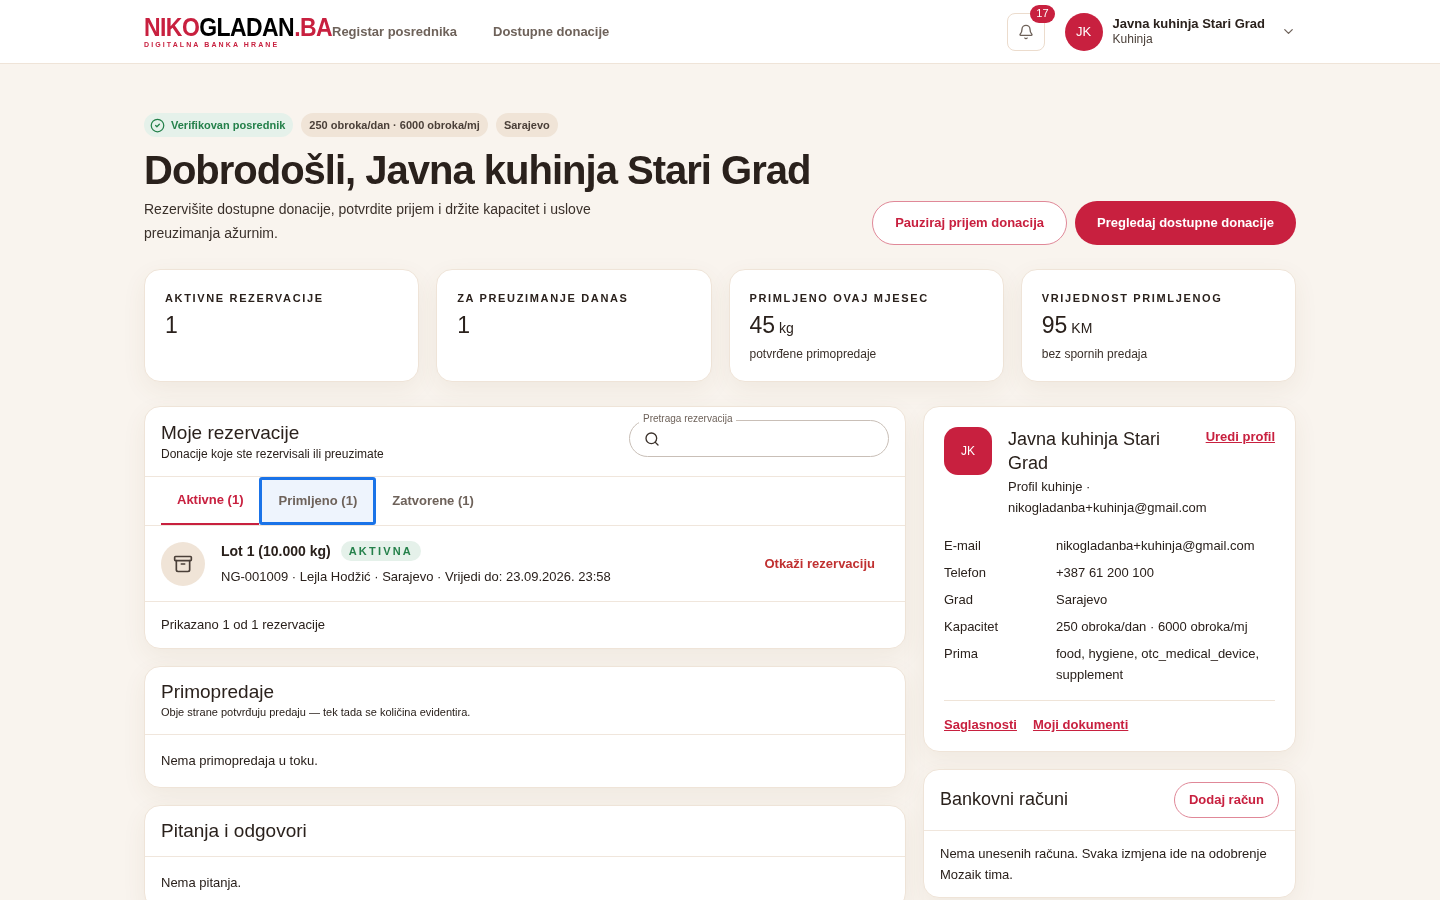 The width and height of the screenshot is (1440, 900). What do you see at coordinates (416, 576) in the screenshot?
I see `lot-details: NG-001009 · Lejla Hodžić · Sarajevo · Vrijedi do: 23.09.2026. 23:58` at bounding box center [416, 576].